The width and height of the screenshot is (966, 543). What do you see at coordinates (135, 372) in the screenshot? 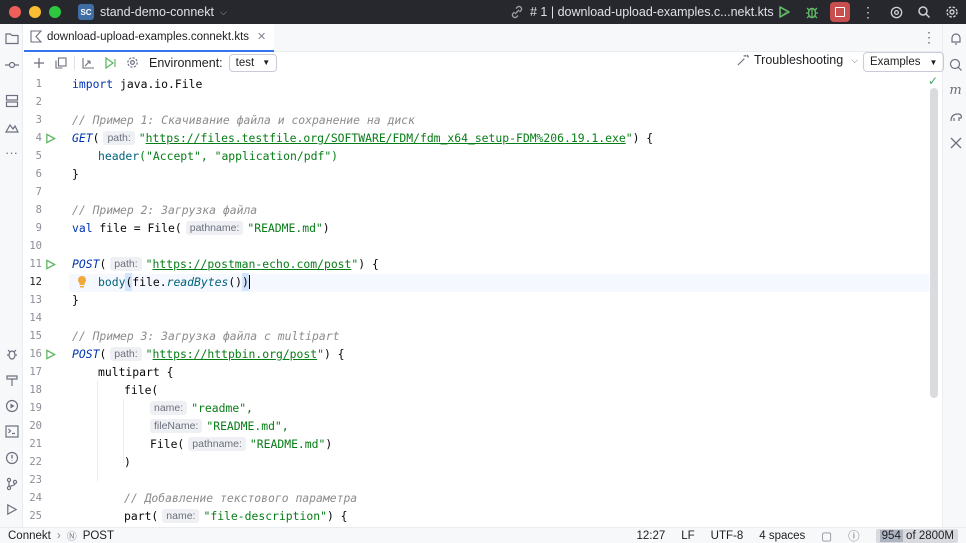
I see `code-line: multipart {` at bounding box center [135, 372].